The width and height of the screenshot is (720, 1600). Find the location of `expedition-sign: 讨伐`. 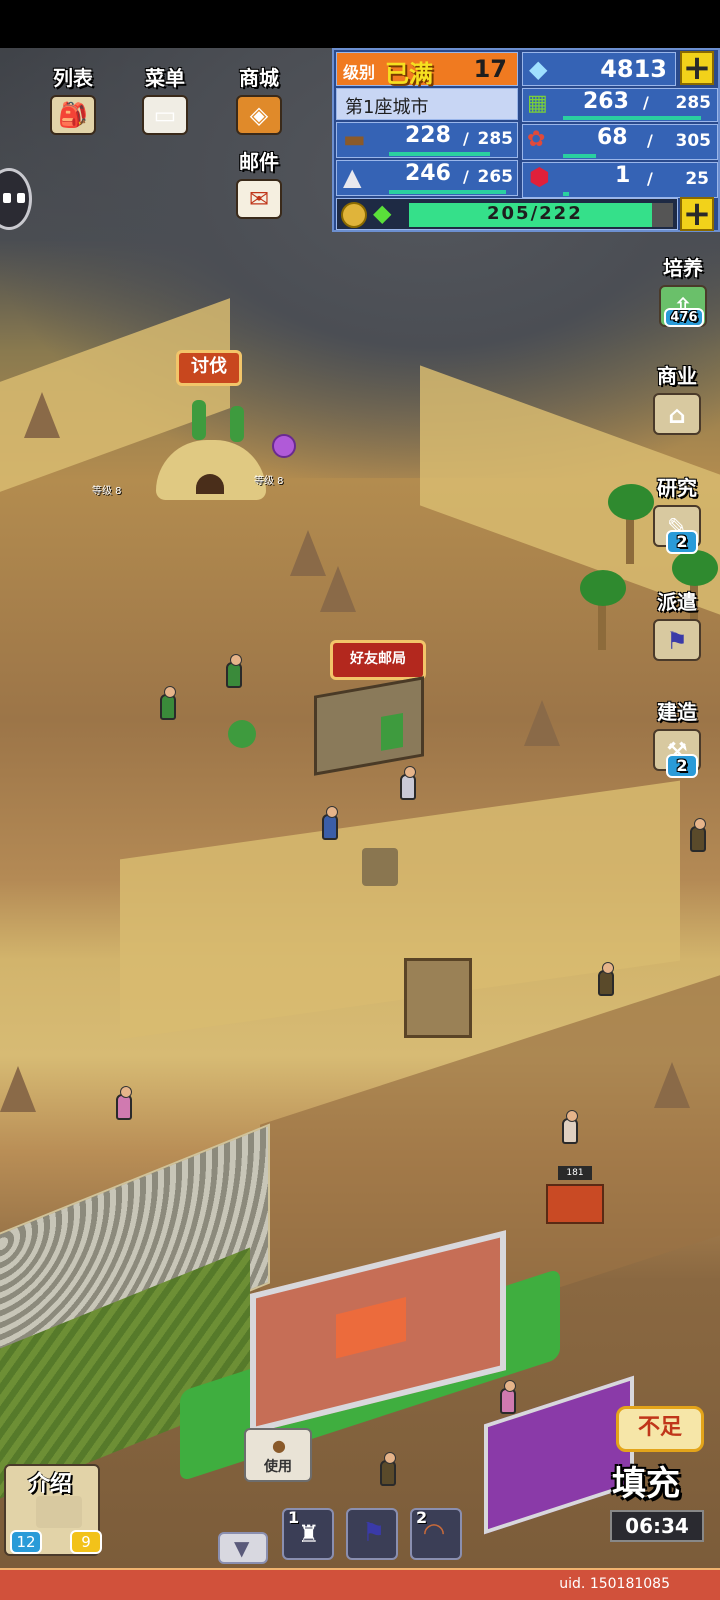

expedition-sign: 讨伐 is located at coordinates (209, 368).